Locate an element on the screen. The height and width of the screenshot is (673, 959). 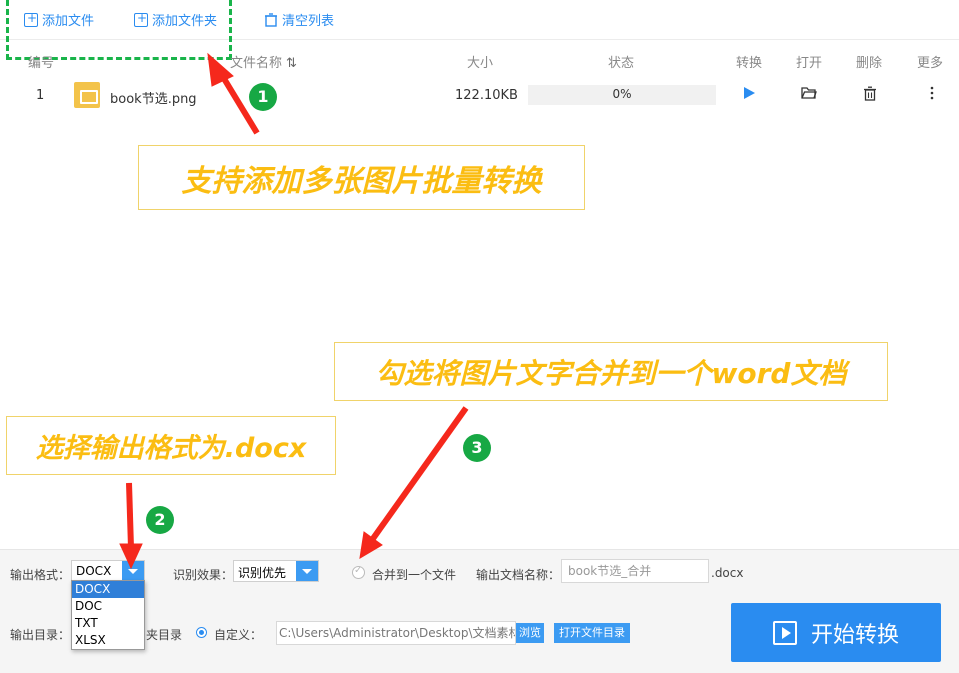
open-folder-icon is located at coordinates (809, 94).